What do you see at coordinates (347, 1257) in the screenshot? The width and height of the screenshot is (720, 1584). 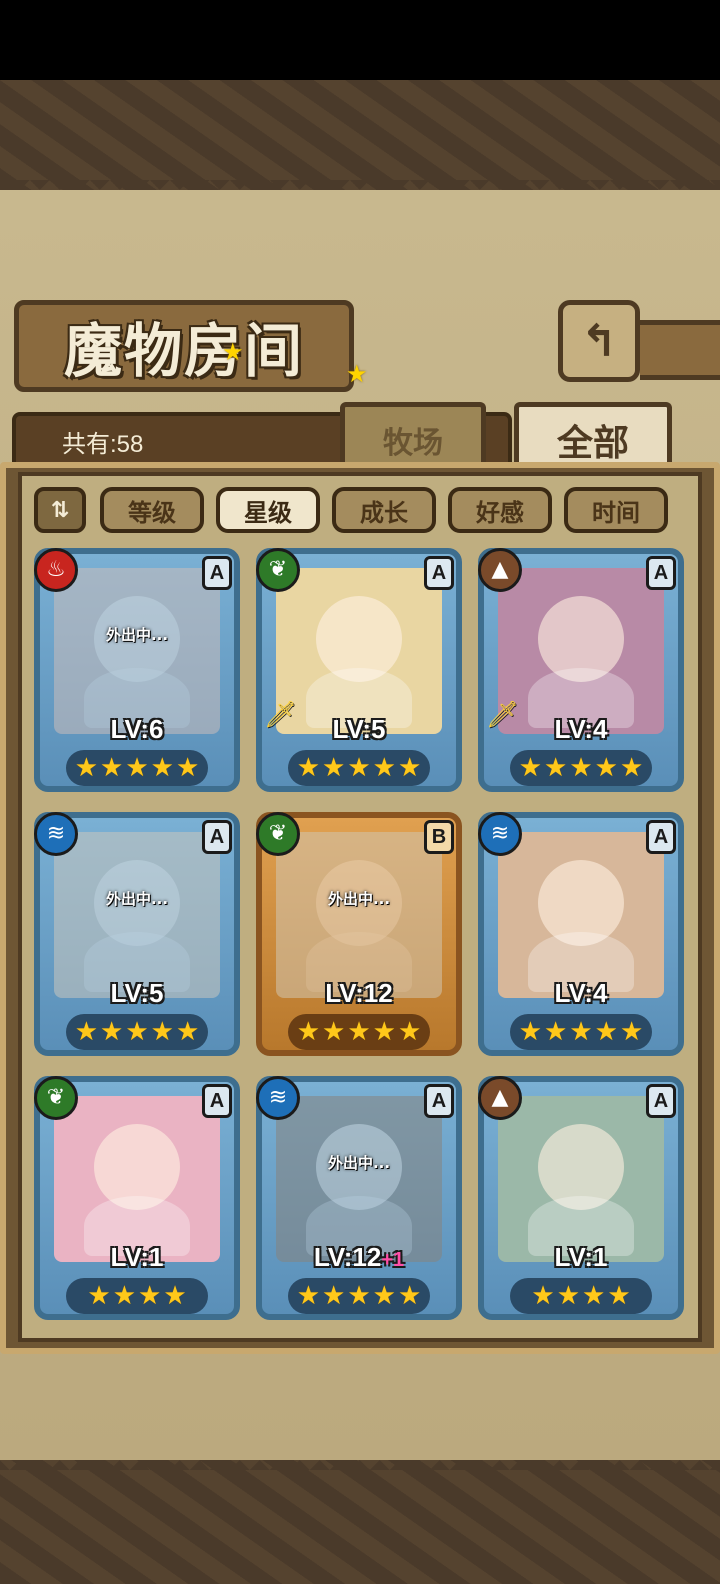 I see `level-value: LV:12` at bounding box center [347, 1257].